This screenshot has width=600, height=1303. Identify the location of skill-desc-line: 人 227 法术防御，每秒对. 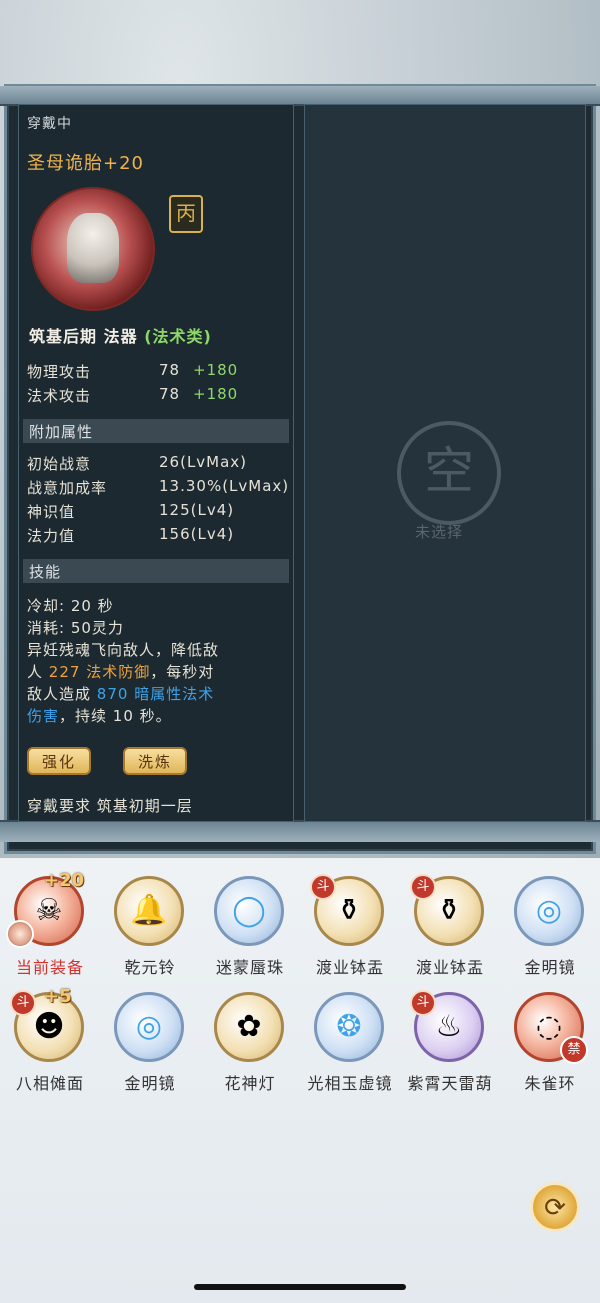
(120, 671).